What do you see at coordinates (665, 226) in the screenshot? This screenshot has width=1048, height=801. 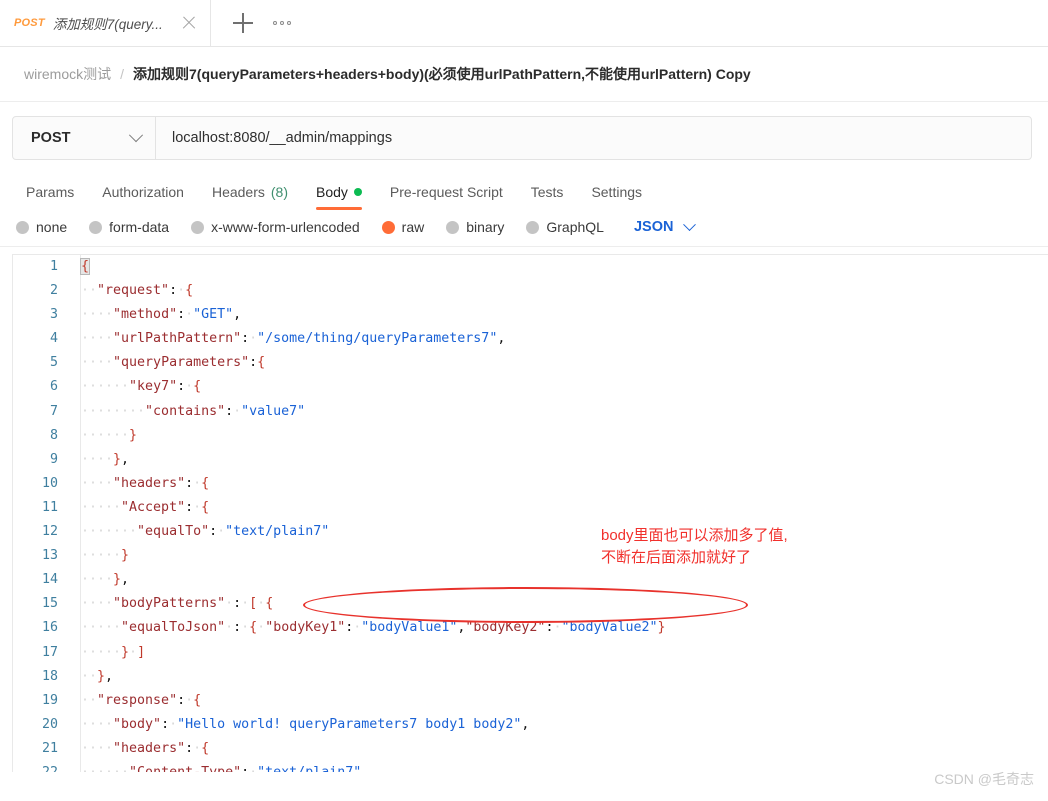 I see `body-format-select: JSON` at bounding box center [665, 226].